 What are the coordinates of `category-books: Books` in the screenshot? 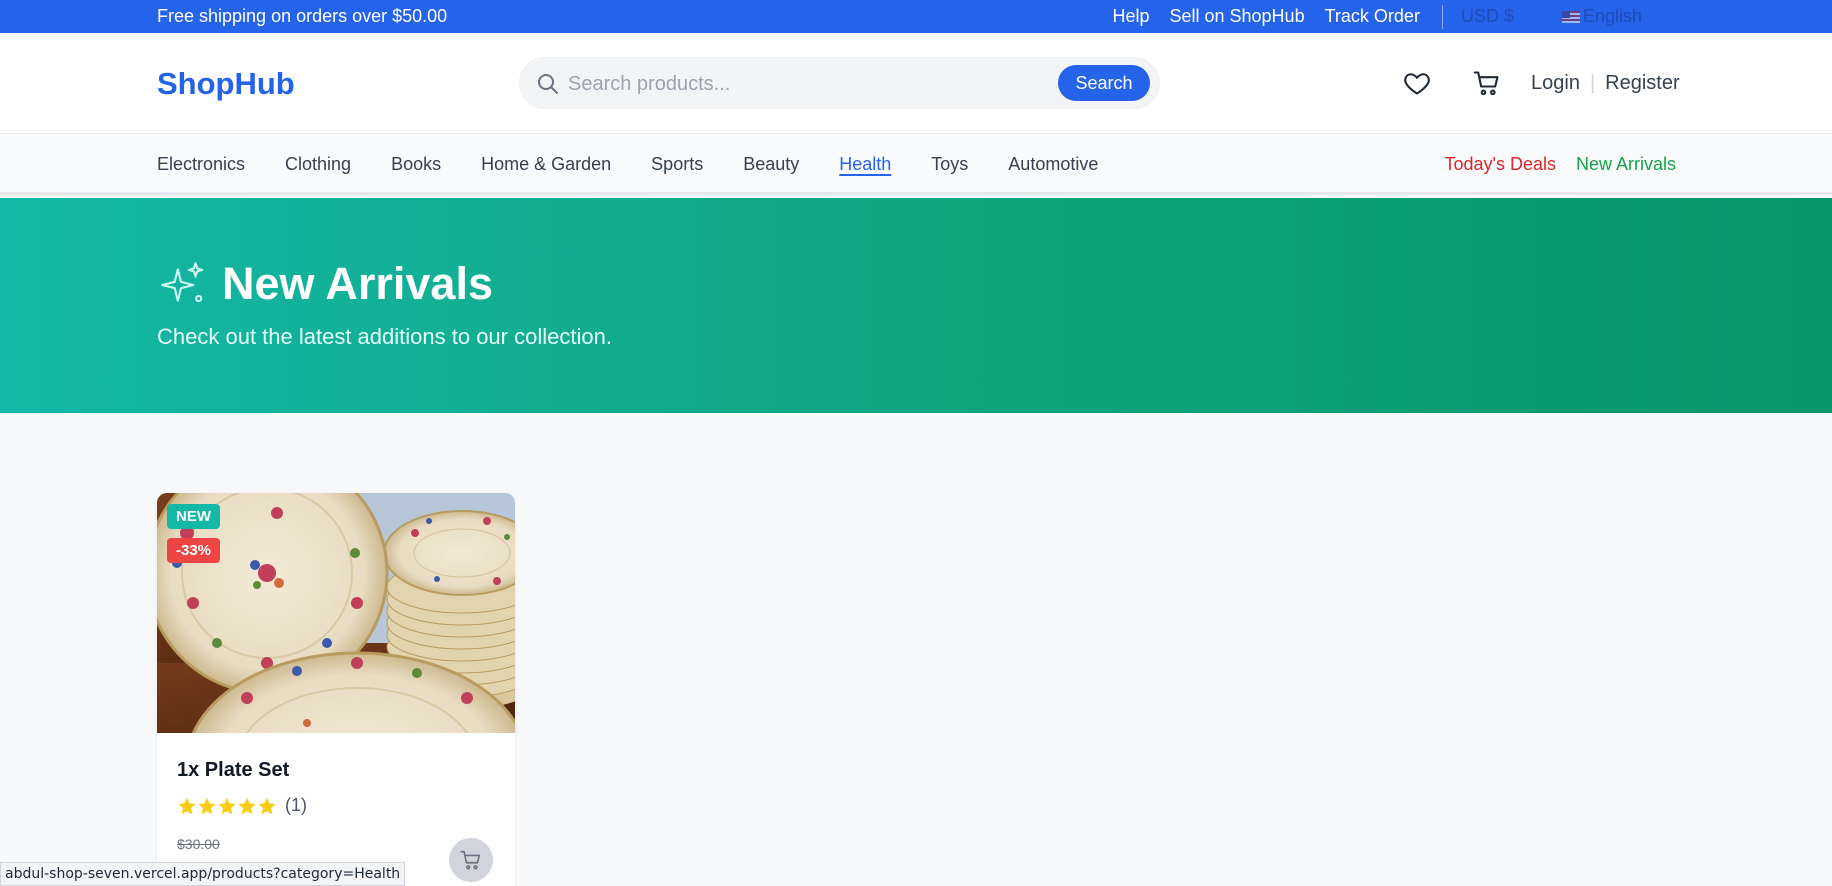 It's located at (416, 164).